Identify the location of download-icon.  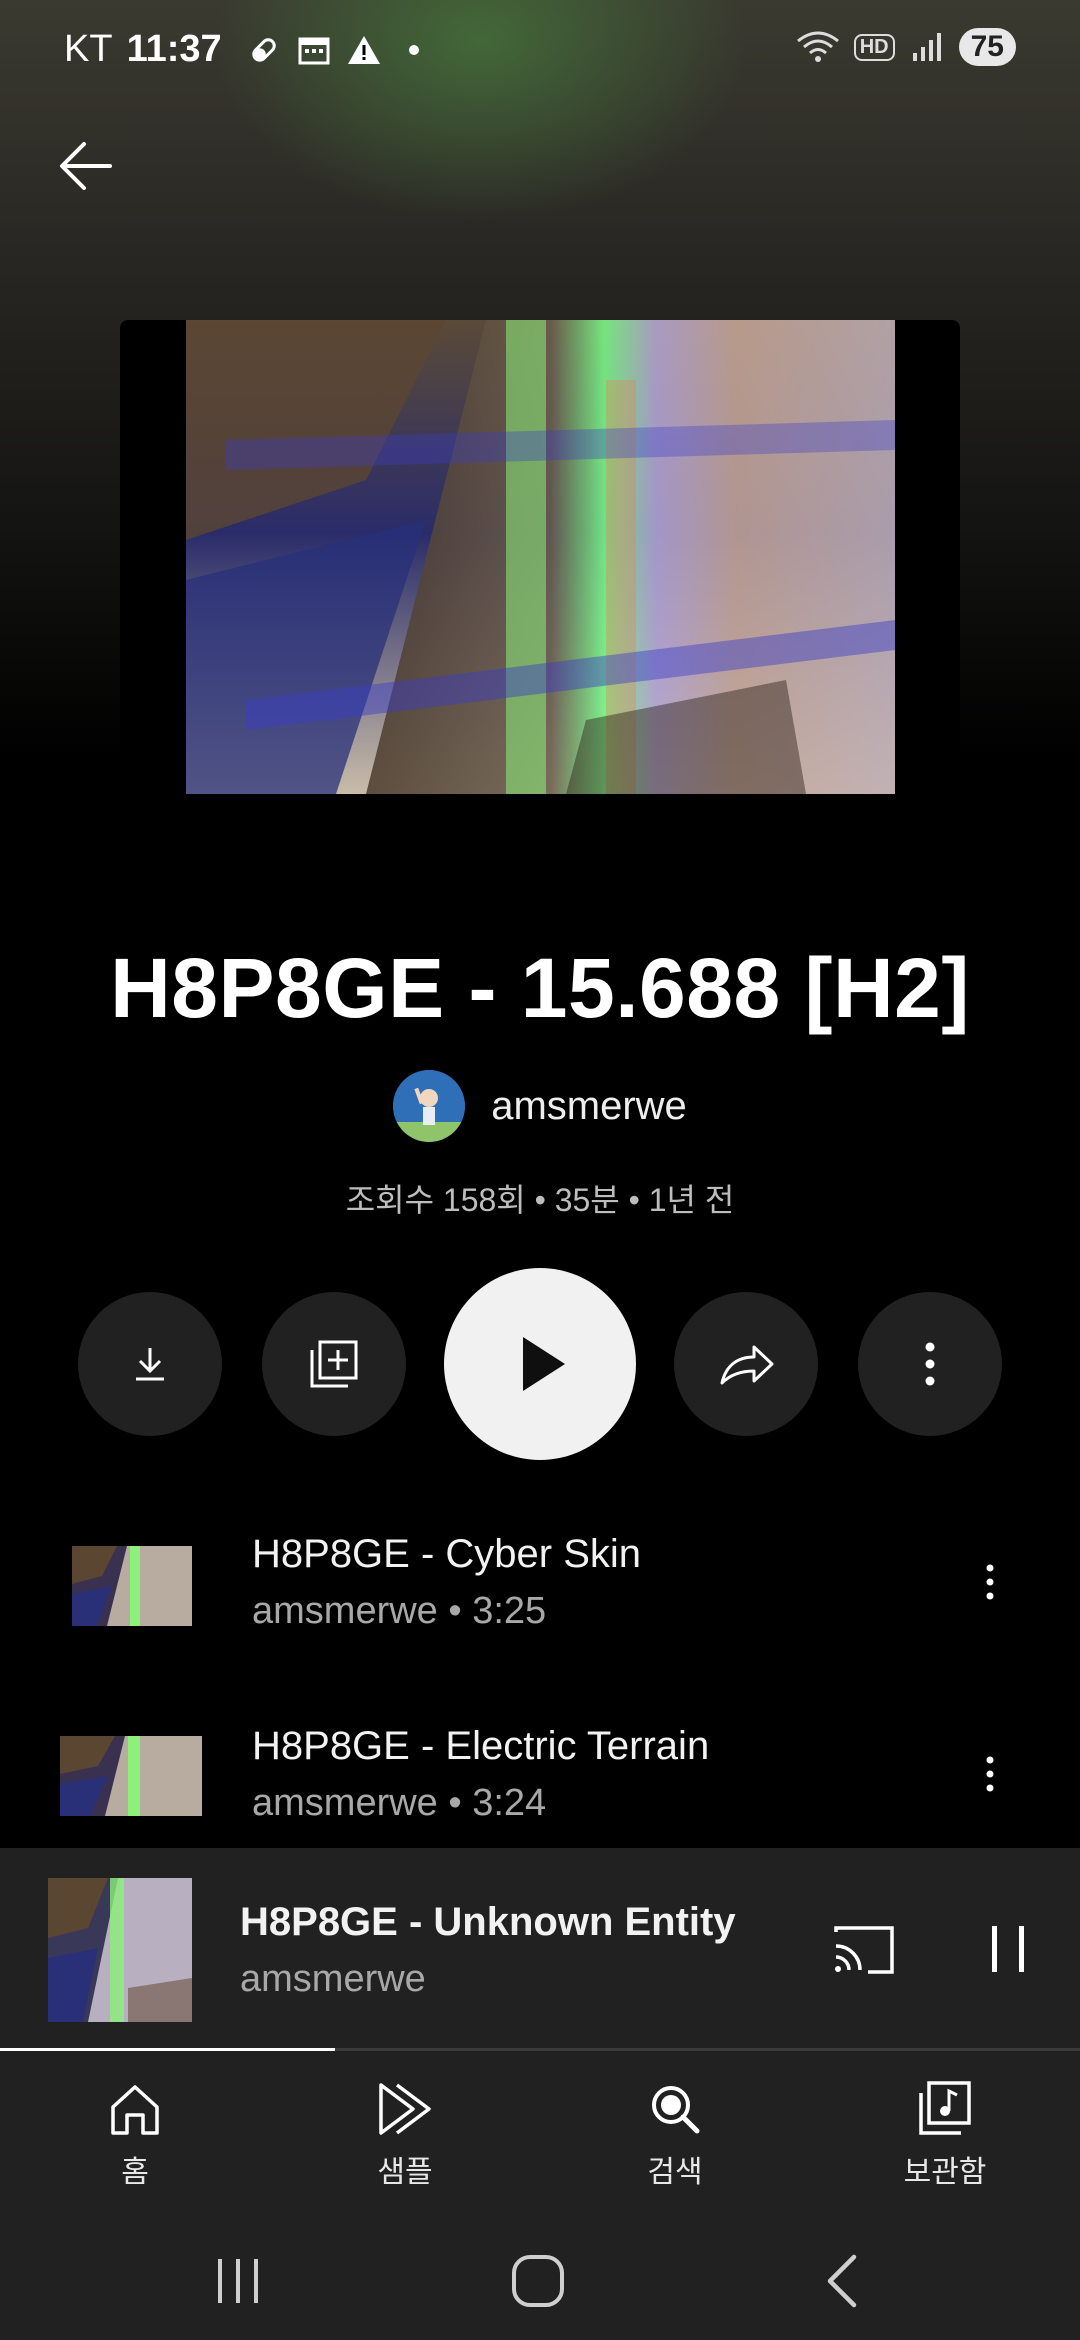
(150, 1364).